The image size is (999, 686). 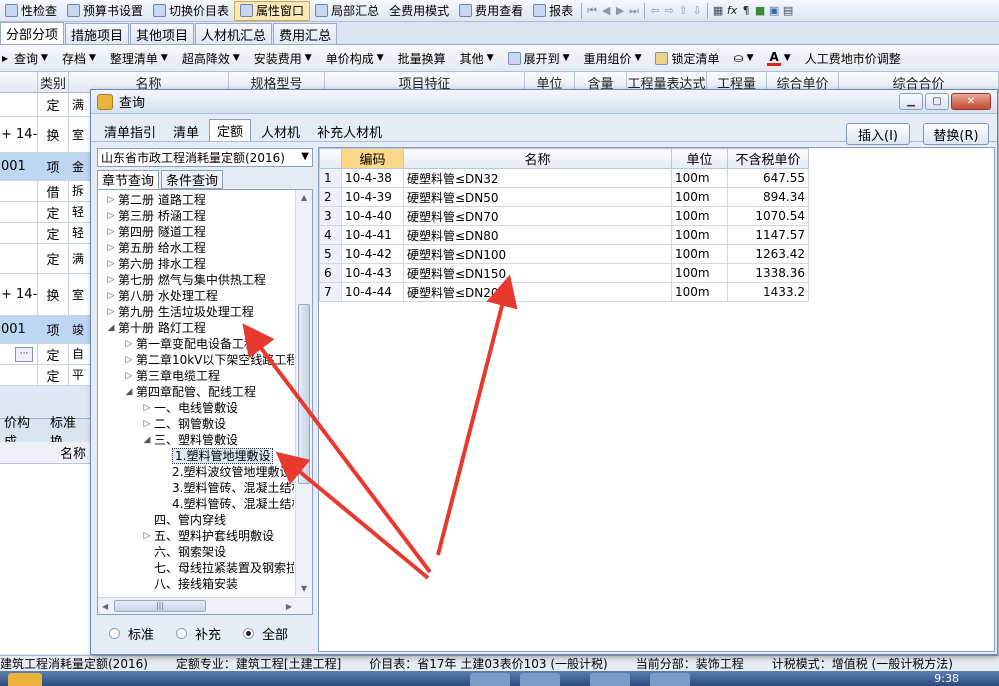 I want to click on scroll-down-icon: ▼, so click(x=304, y=588).